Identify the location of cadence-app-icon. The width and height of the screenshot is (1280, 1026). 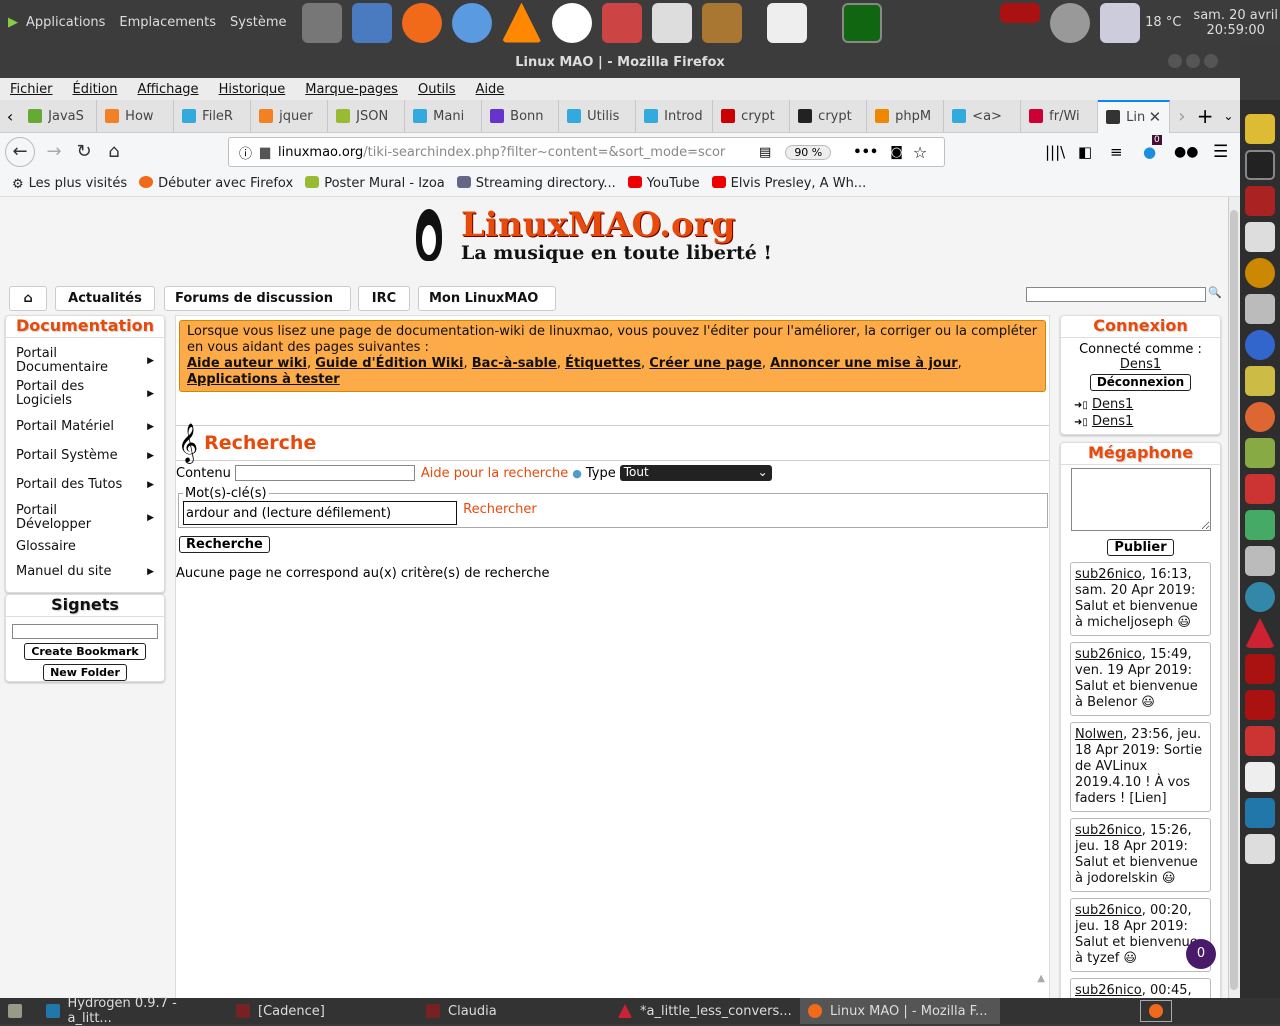
(1260, 669).